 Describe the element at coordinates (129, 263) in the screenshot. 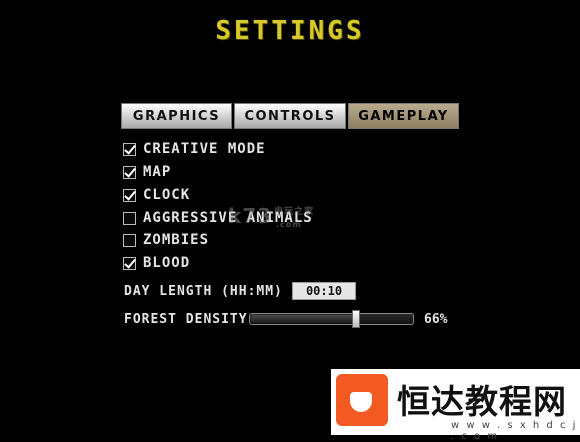

I see `blood-checkbox` at that location.